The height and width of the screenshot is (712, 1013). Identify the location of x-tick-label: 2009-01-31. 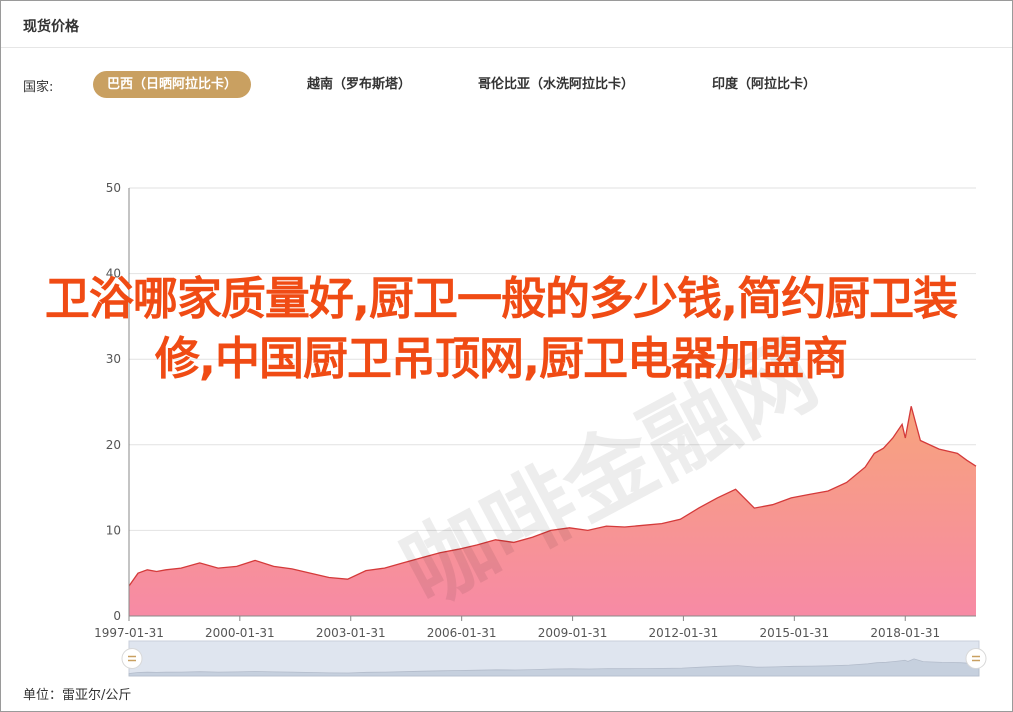
(573, 633).